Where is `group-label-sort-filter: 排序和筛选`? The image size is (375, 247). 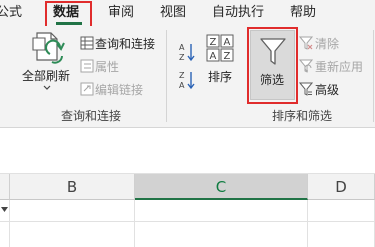 group-label-sort-filter: 排序和筛选 is located at coordinates (302, 116).